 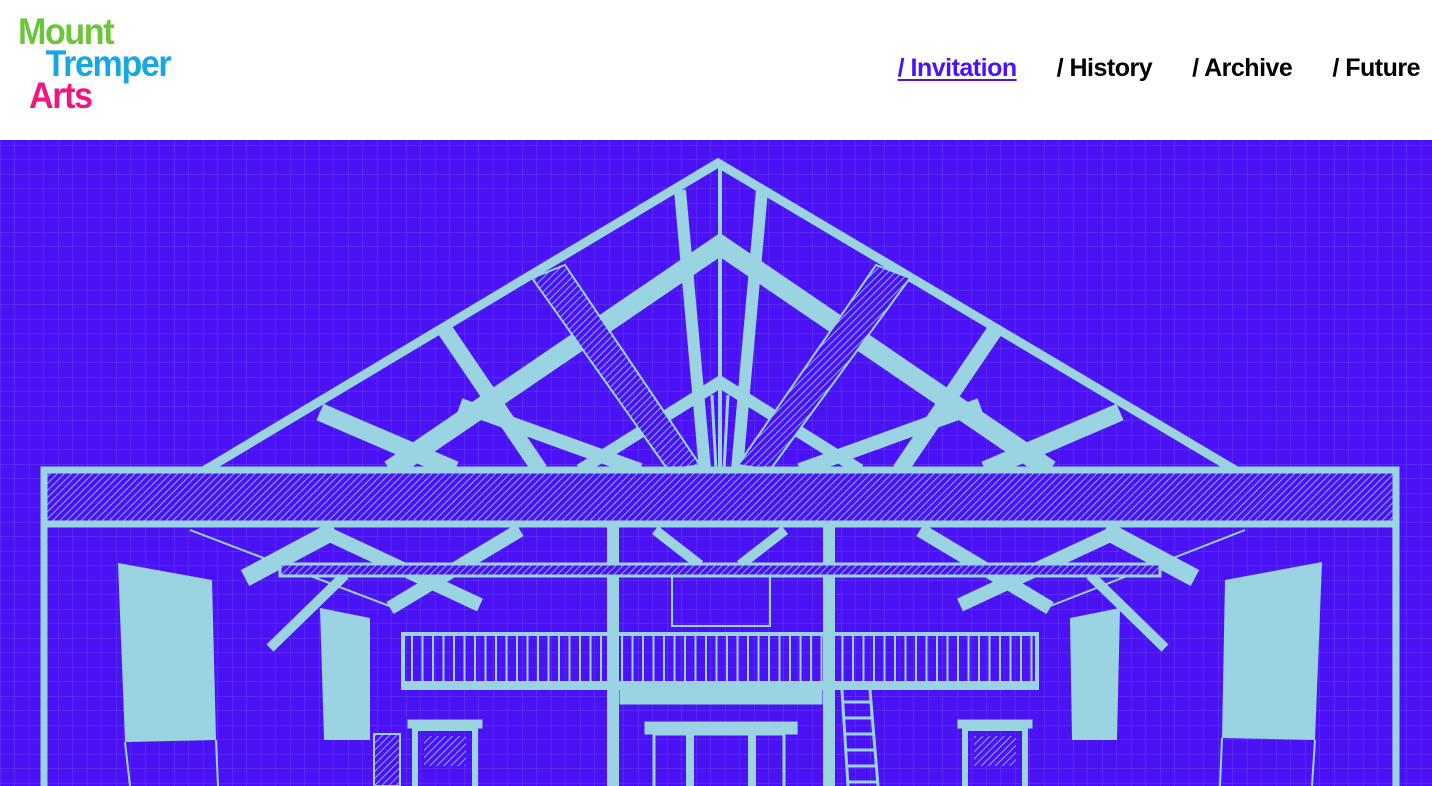 I want to click on panel-left-outer, so click(x=167, y=652).